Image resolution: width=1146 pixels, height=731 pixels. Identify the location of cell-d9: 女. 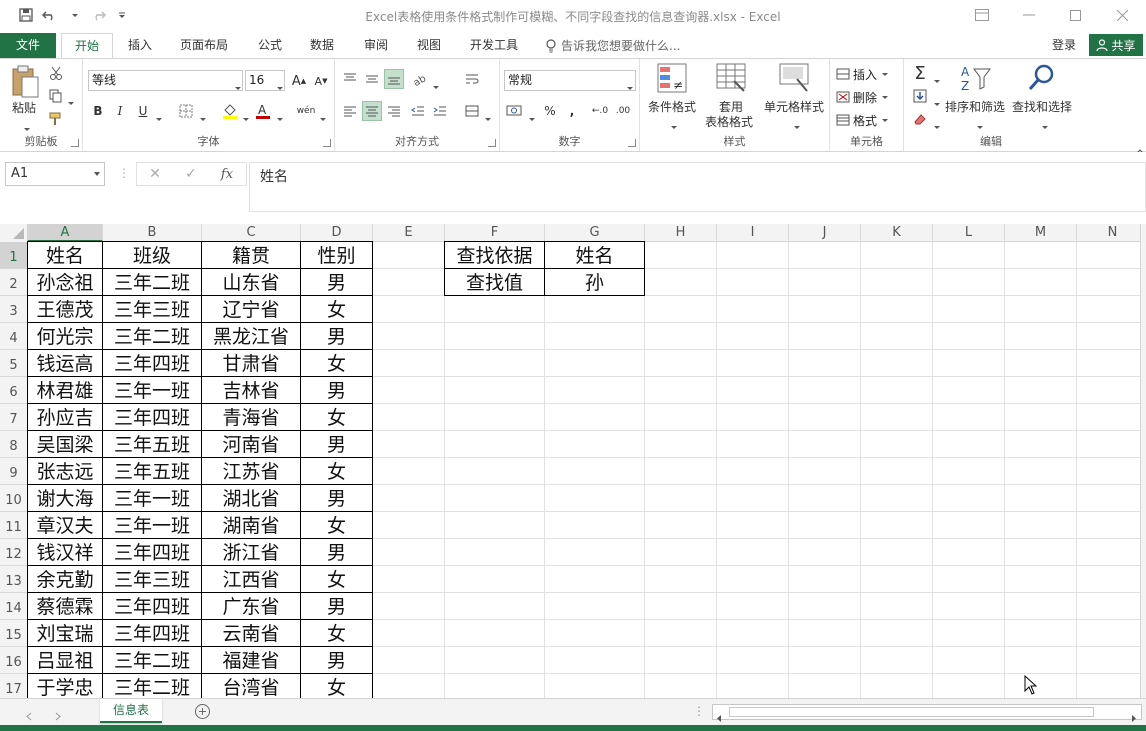
(336, 471).